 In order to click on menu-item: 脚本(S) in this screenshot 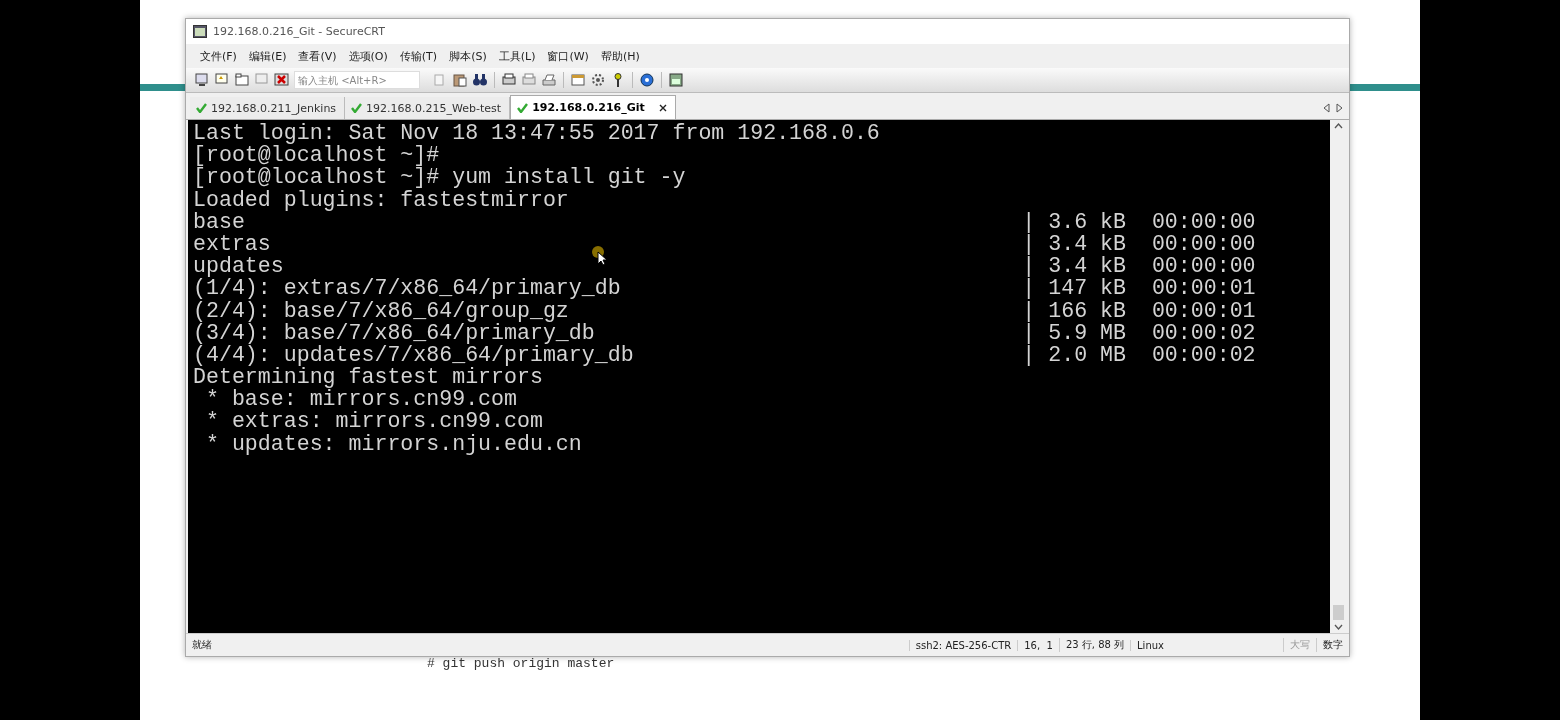, I will do `click(468, 56)`.